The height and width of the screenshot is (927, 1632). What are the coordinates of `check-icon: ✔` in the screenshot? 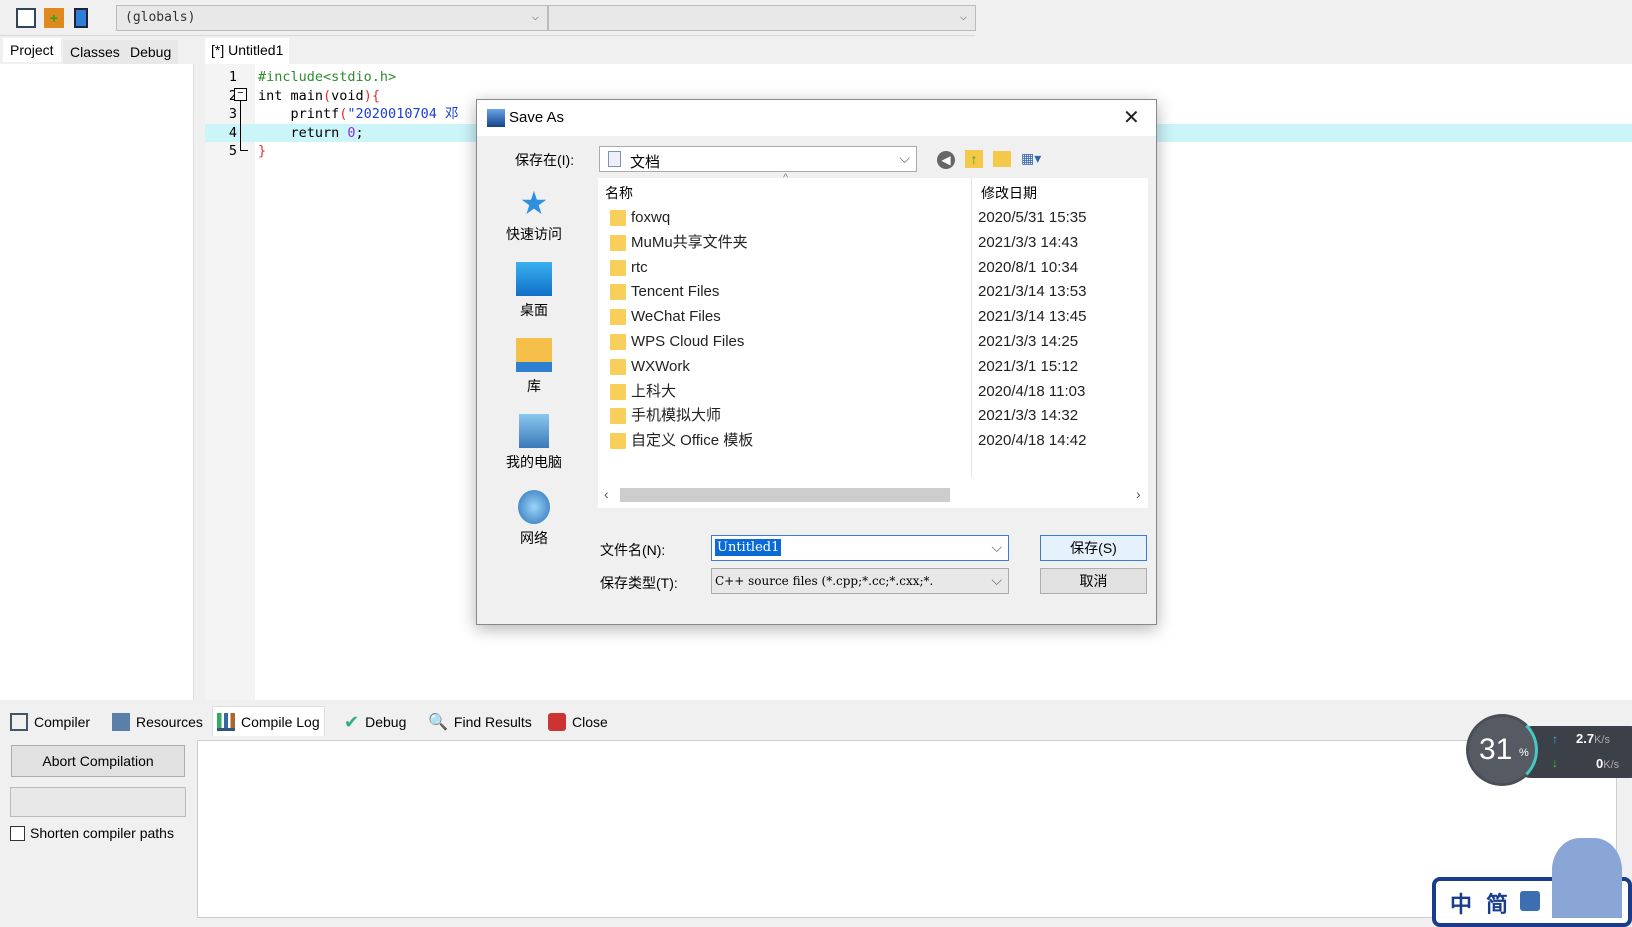 It's located at (352, 721).